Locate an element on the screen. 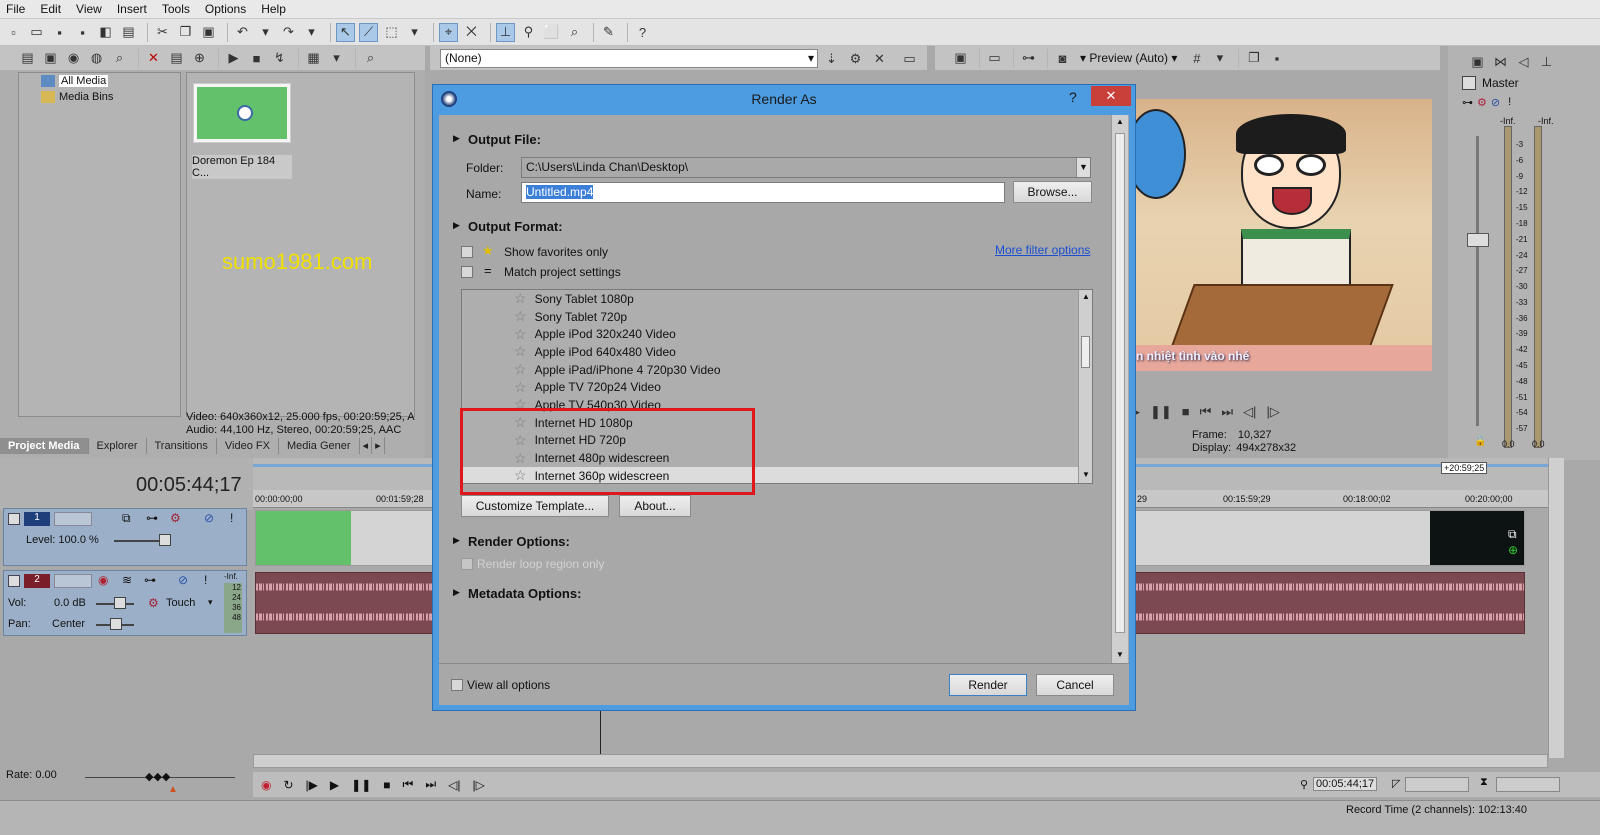  new-icon: ▫ is located at coordinates (13, 32).